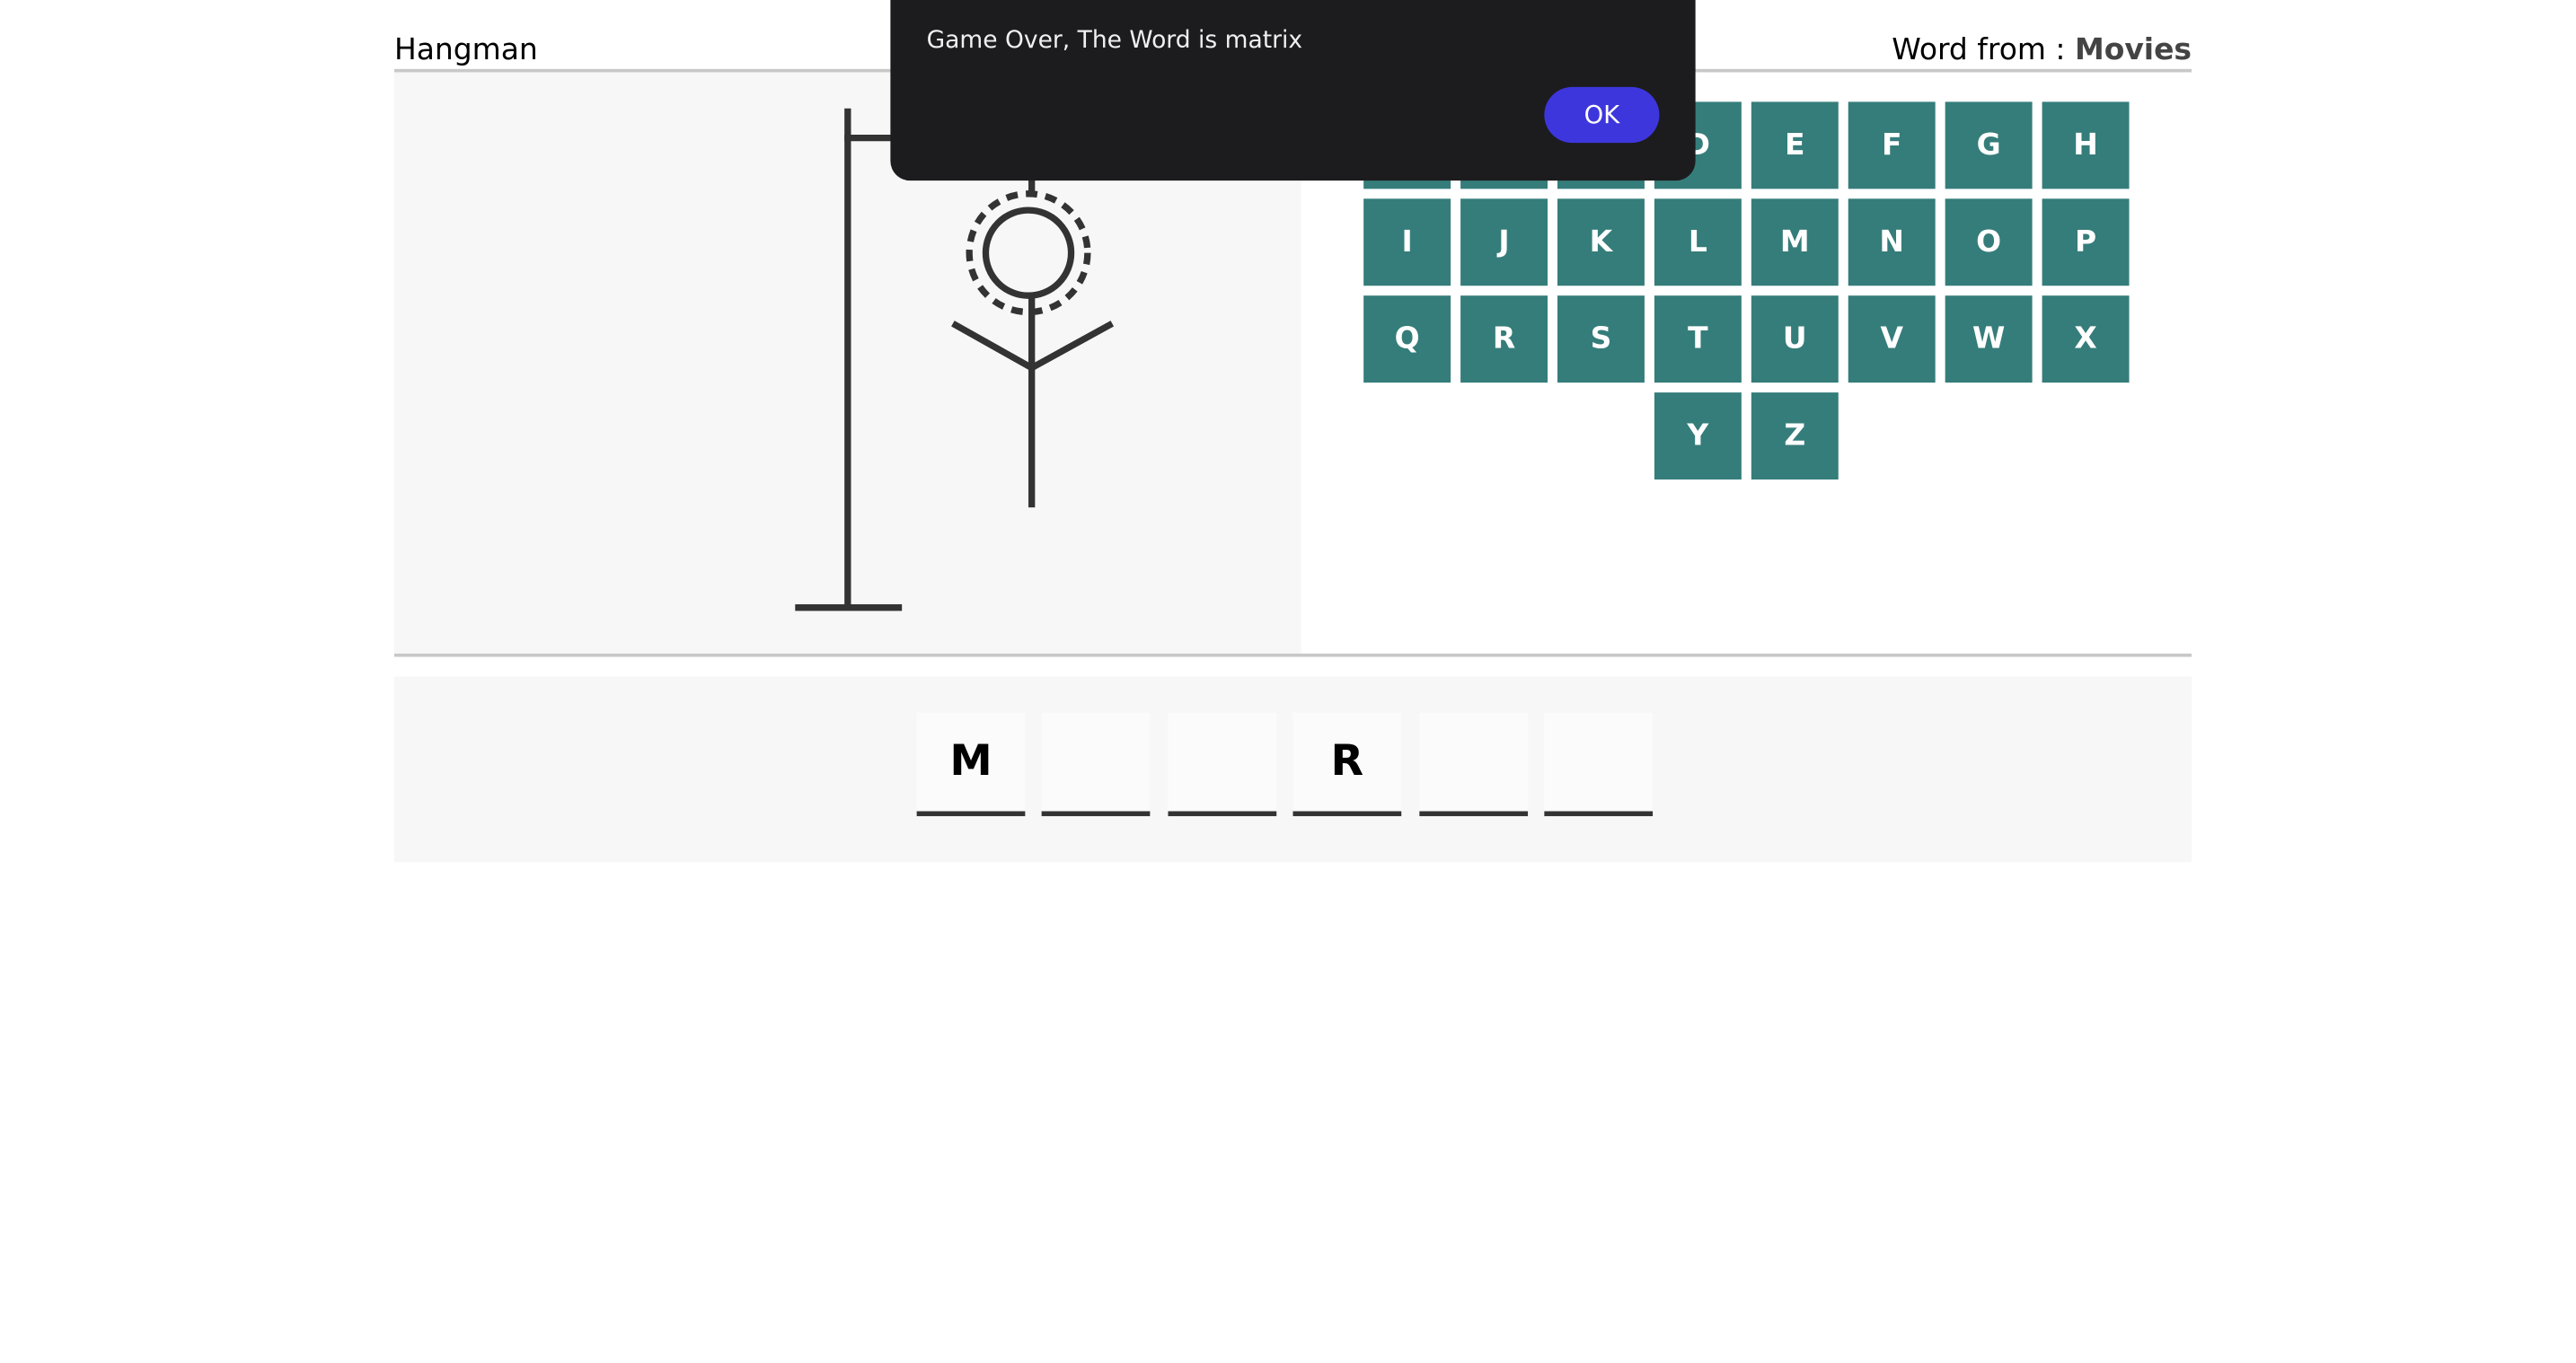 The image size is (2576, 1363). I want to click on word-panel: M R, so click(1292, 769).